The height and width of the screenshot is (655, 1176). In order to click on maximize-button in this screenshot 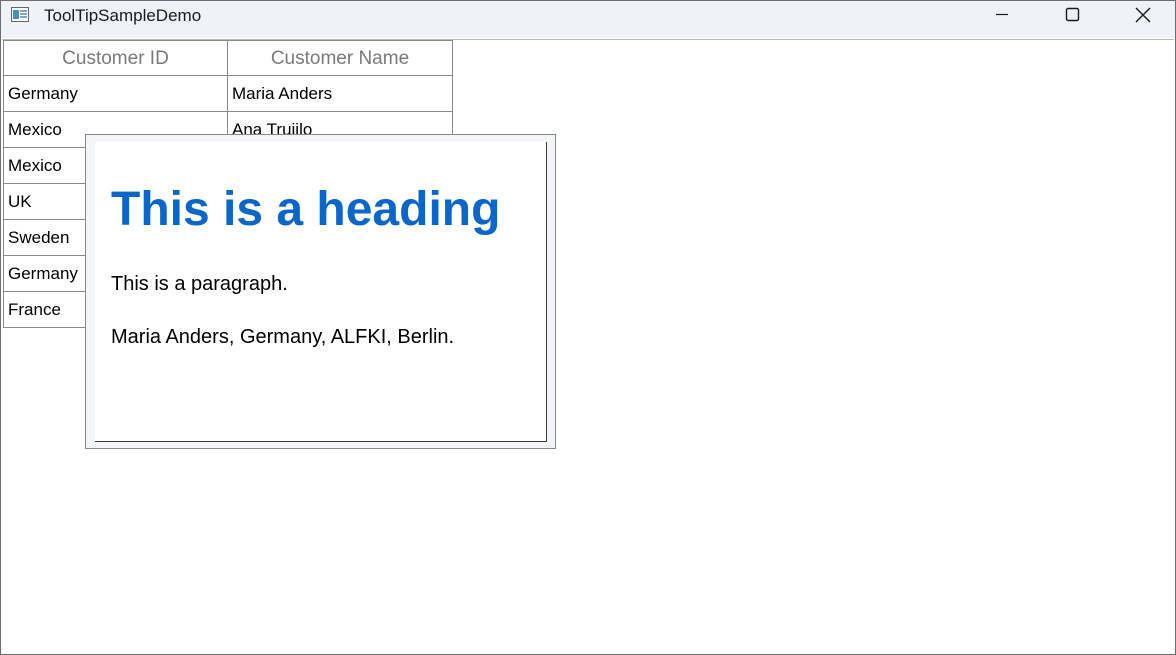, I will do `click(1072, 16)`.